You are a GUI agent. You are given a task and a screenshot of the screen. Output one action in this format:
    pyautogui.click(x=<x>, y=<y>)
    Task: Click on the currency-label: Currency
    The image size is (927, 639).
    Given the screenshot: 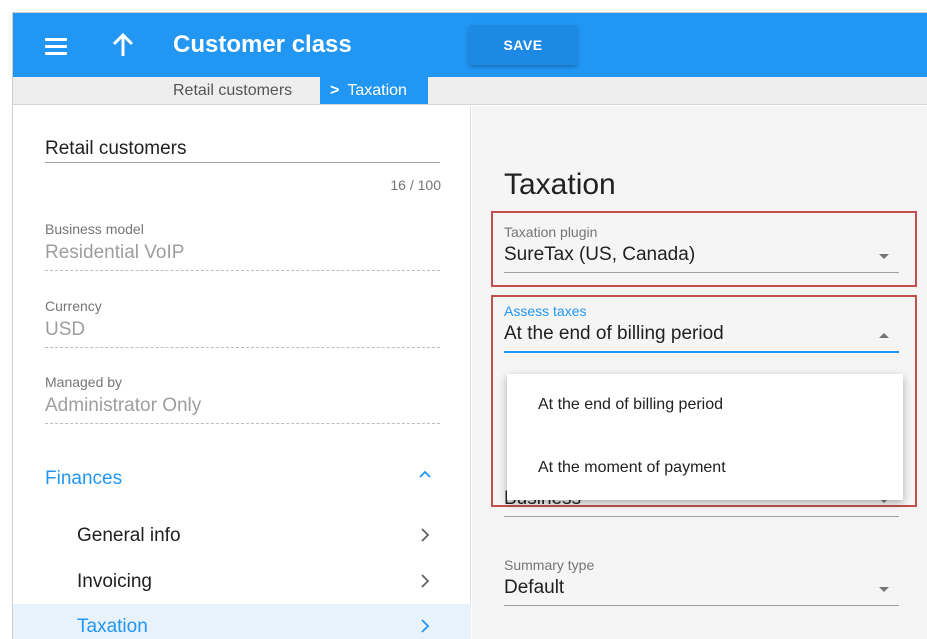 What is the action you would take?
    pyautogui.click(x=73, y=306)
    